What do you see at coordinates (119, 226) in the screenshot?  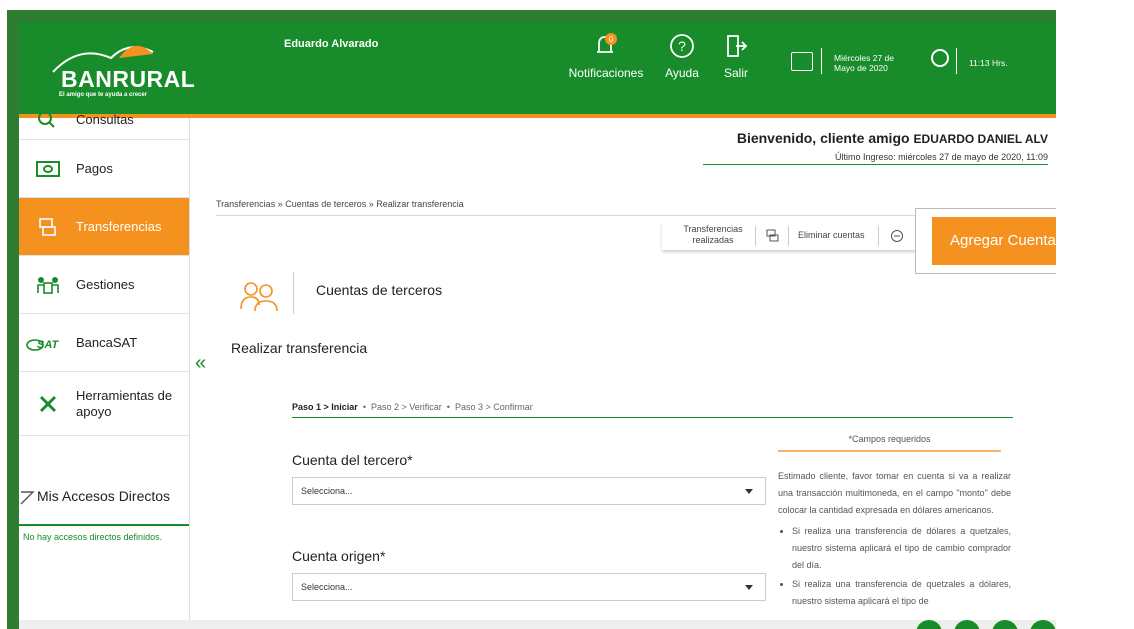 I see `sidebar-item-label: Transferencias` at bounding box center [119, 226].